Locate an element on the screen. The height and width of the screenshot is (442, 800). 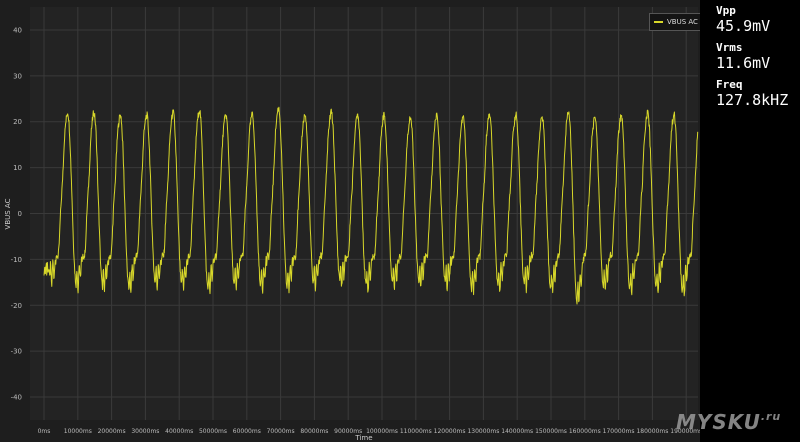
watermark-text: MYSKU is located at coordinates (718, 422).